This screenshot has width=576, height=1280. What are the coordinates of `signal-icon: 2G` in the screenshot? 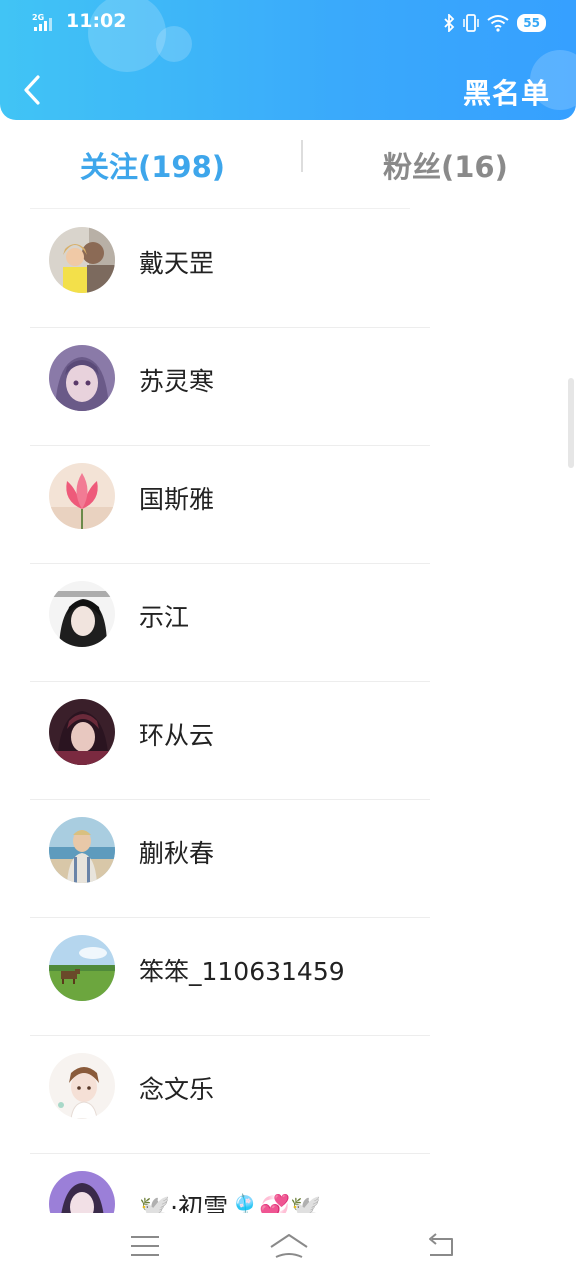 It's located at (42, 22).